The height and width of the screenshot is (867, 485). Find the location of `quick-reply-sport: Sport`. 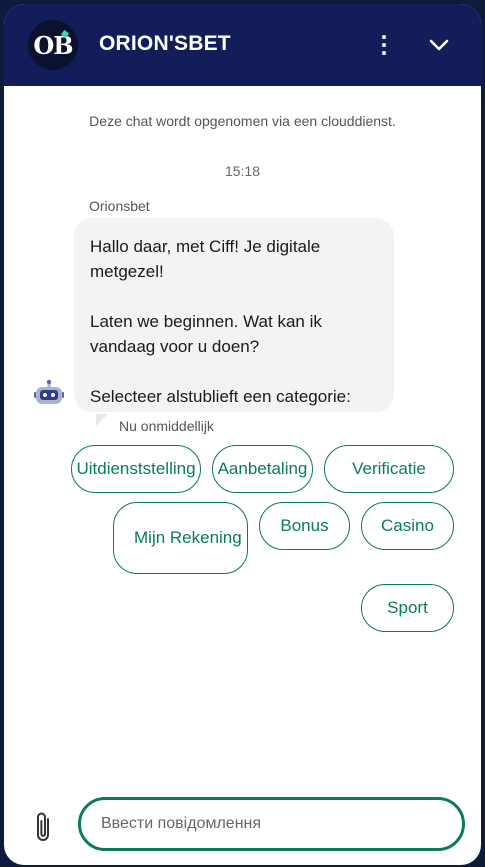

quick-reply-sport: Sport is located at coordinates (407, 608).